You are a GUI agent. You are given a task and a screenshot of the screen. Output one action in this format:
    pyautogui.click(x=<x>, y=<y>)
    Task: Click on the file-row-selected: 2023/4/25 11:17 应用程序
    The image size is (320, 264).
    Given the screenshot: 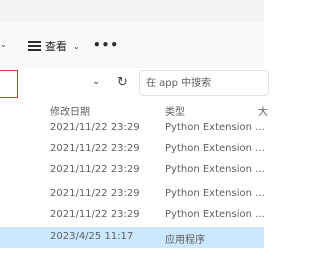 What is the action you would take?
    pyautogui.click(x=132, y=237)
    